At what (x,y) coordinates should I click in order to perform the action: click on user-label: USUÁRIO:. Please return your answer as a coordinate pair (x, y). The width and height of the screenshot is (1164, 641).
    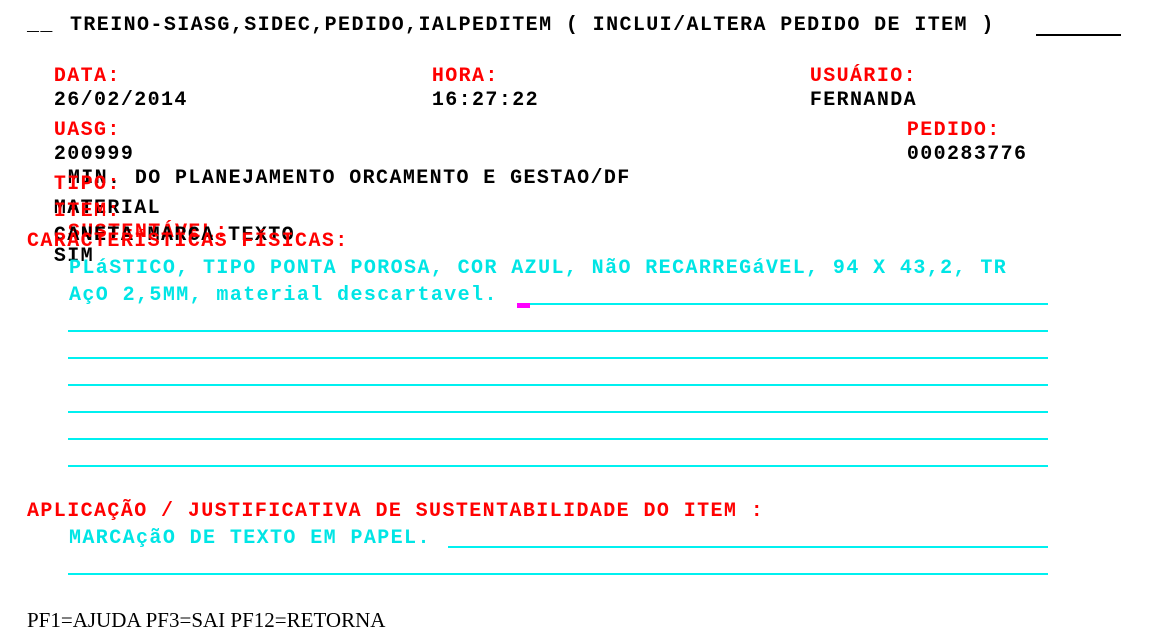
    Looking at the image, I should click on (863, 76).